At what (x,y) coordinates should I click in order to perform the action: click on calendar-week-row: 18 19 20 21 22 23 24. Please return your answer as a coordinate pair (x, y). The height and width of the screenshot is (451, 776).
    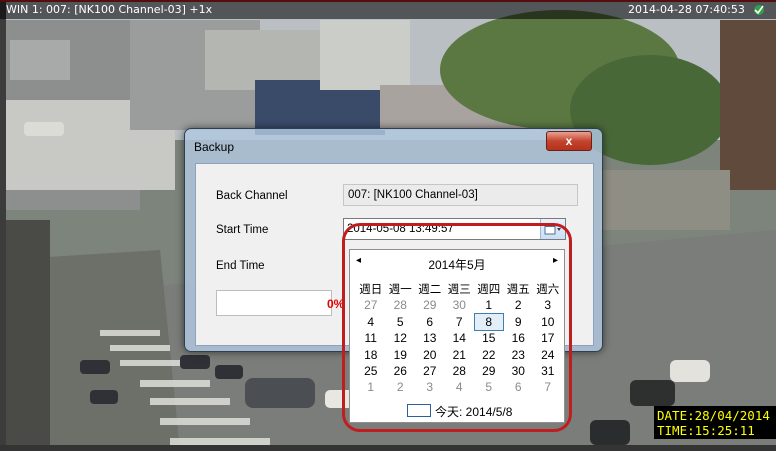
    Looking at the image, I should click on (459, 354).